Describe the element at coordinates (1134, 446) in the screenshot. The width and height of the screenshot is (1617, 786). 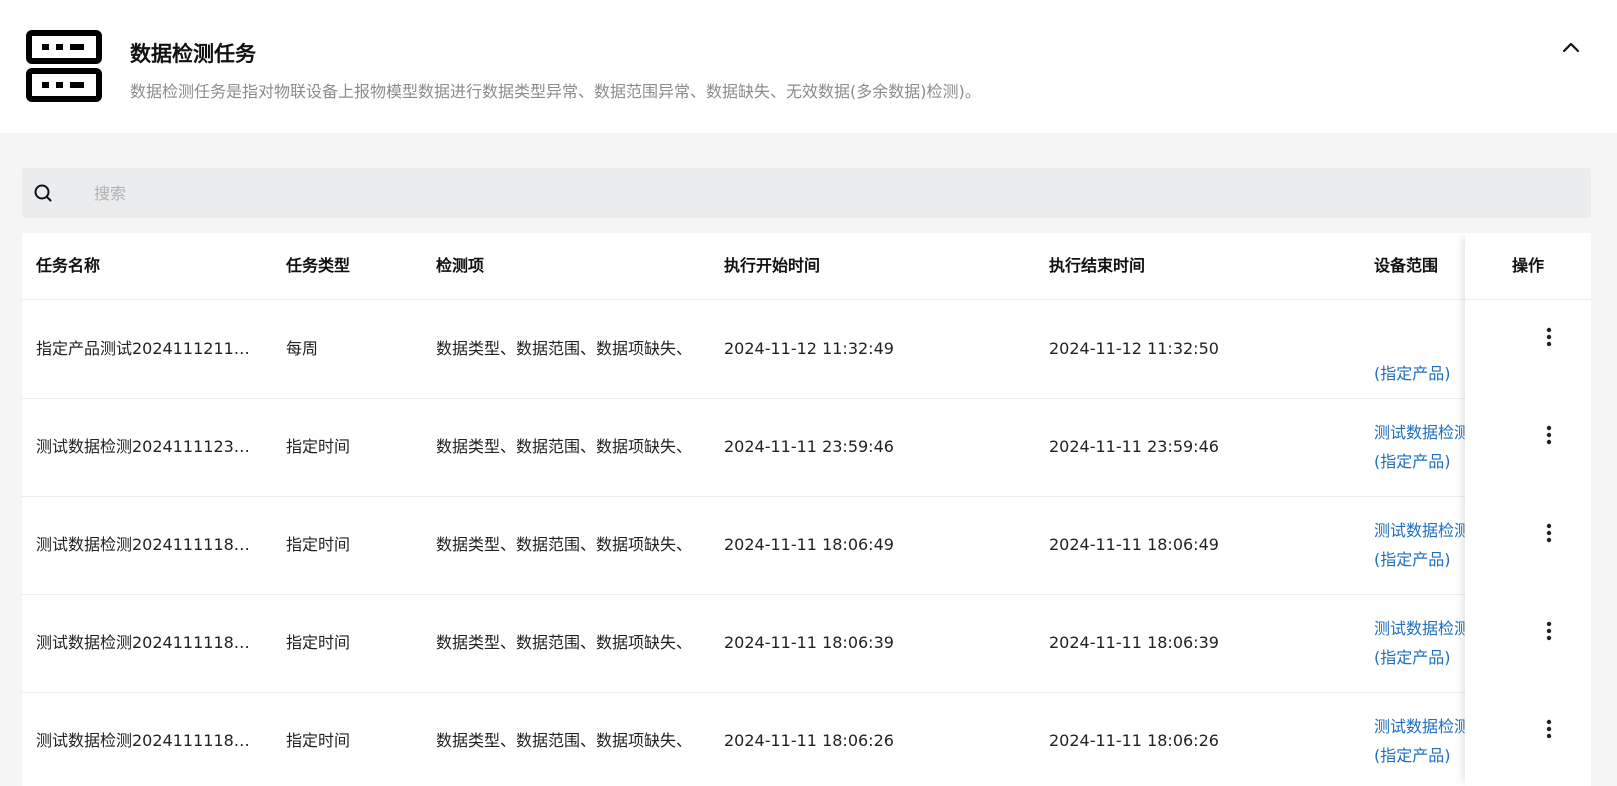
I see `end-time: 2024-11-11 23:59:46` at that location.